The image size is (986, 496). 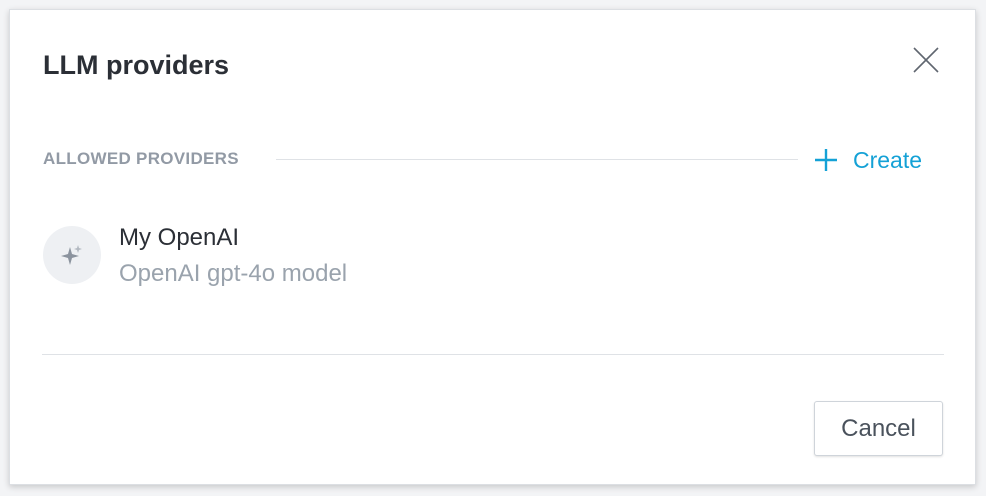 I want to click on section-divider, so click(x=537, y=159).